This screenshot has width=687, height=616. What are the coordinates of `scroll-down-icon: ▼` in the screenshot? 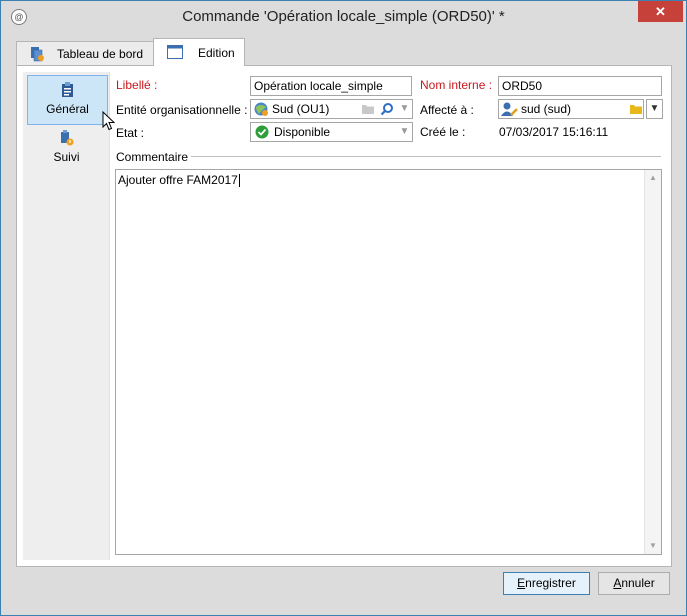 It's located at (653, 546).